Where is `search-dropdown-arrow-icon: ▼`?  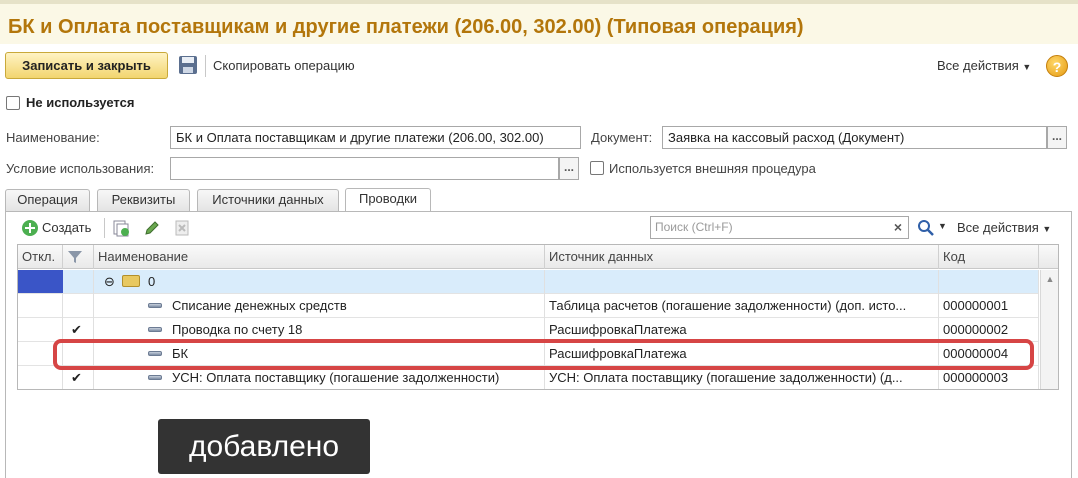
search-dropdown-arrow-icon: ▼ is located at coordinates (942, 226).